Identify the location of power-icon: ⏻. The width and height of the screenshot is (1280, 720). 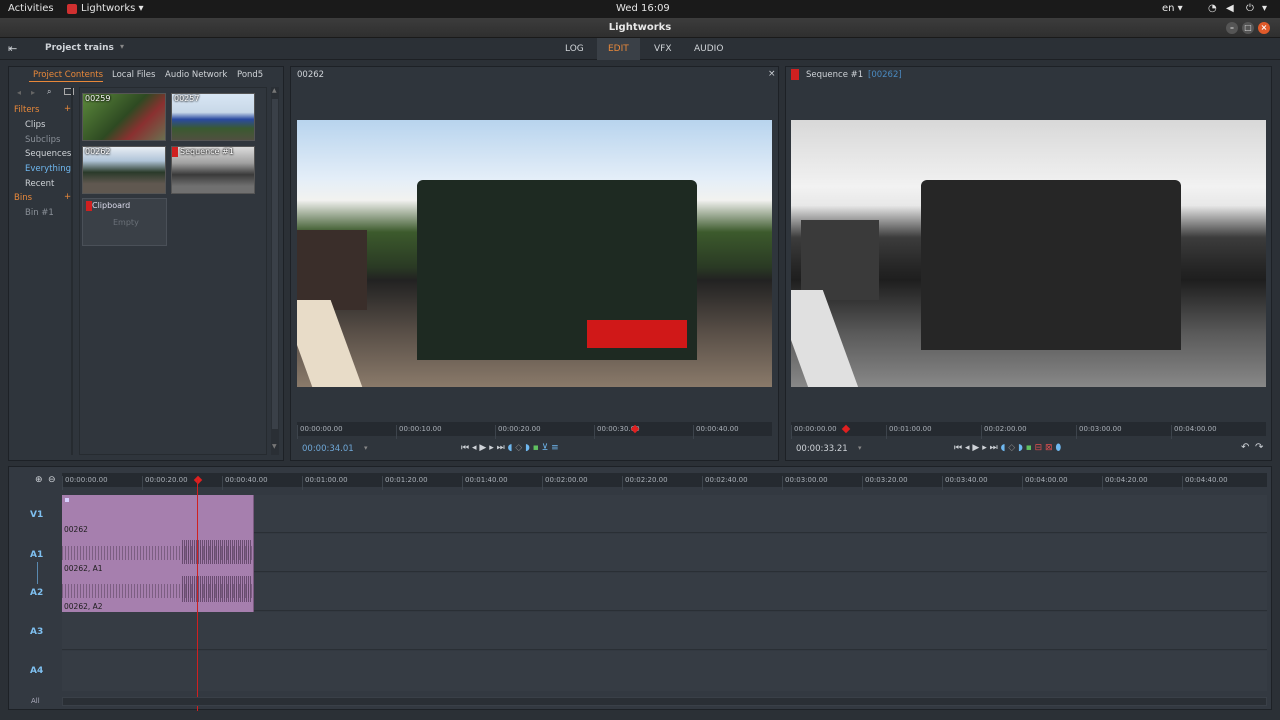
(1250, 8).